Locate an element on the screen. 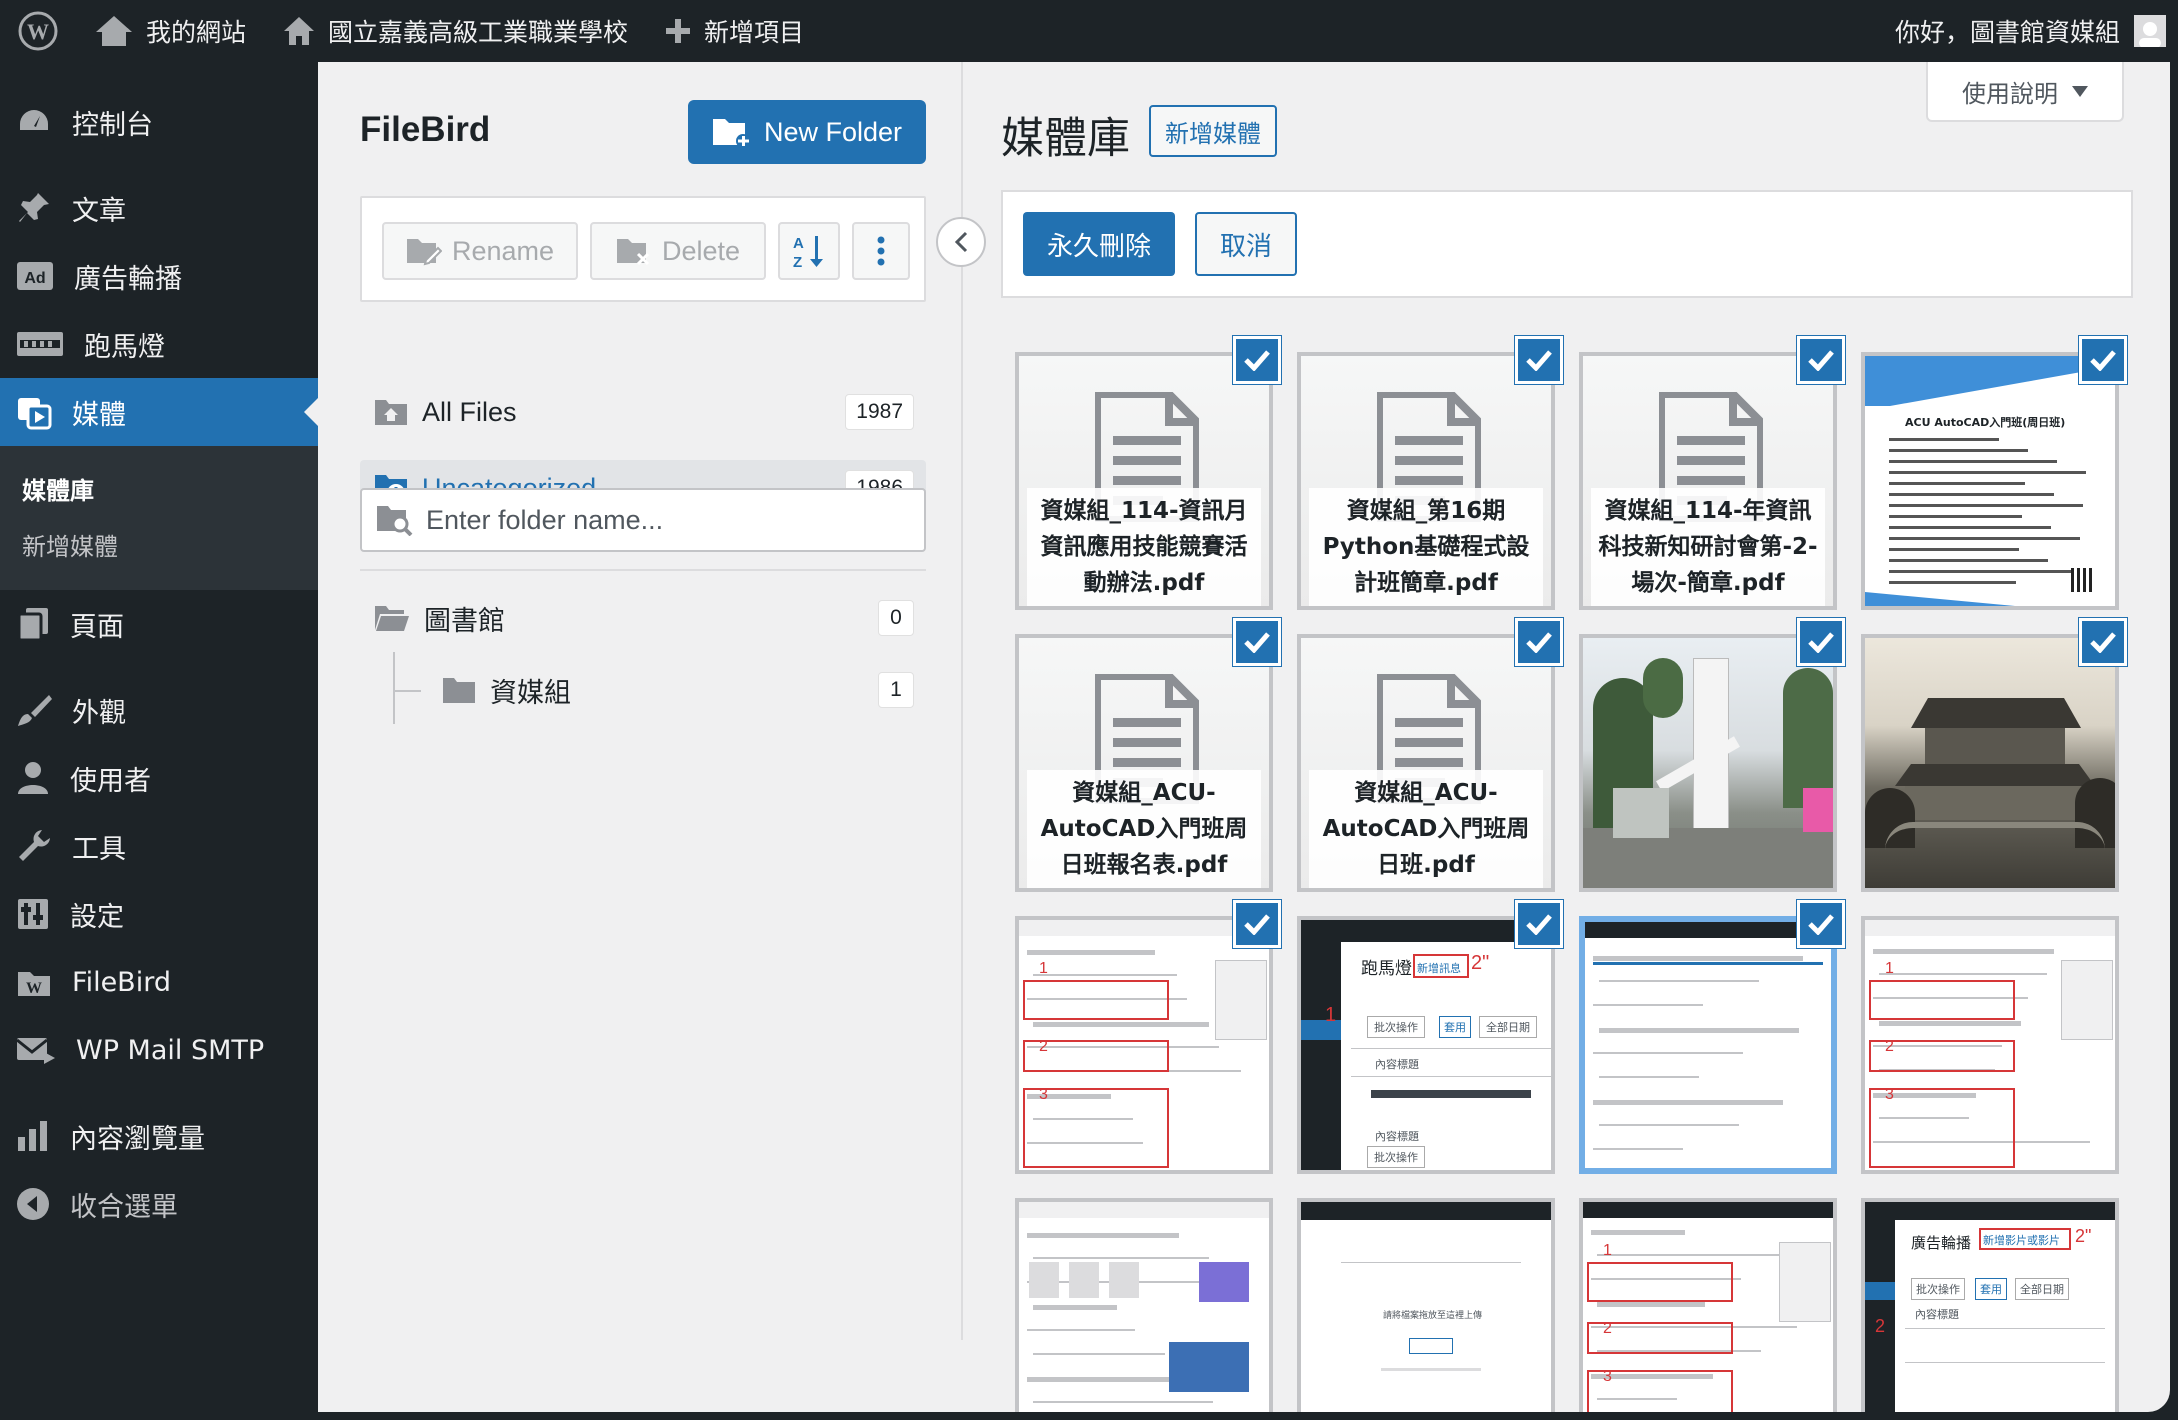 The image size is (2178, 1420). attachment-tile: 廣告輪播 新增影片或影片 2" 批次操作 套用 全部日期 2 內容標題 is located at coordinates (1990, 1305).